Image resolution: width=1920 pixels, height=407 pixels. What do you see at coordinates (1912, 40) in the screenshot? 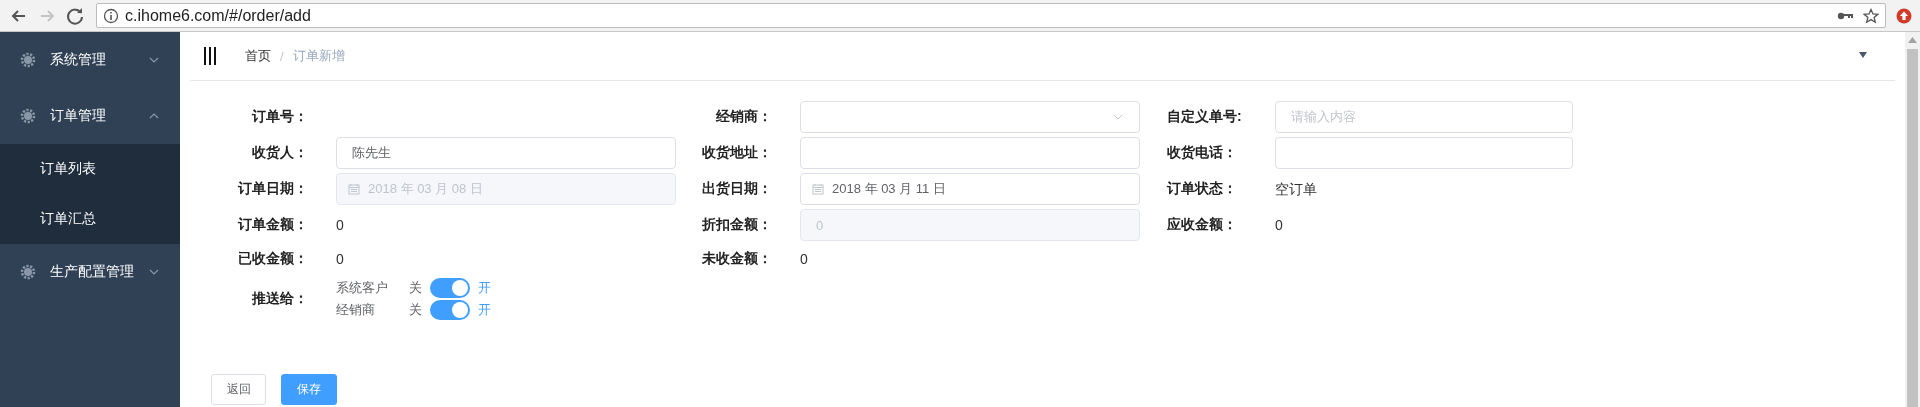
I see `scroll-up-icon` at bounding box center [1912, 40].